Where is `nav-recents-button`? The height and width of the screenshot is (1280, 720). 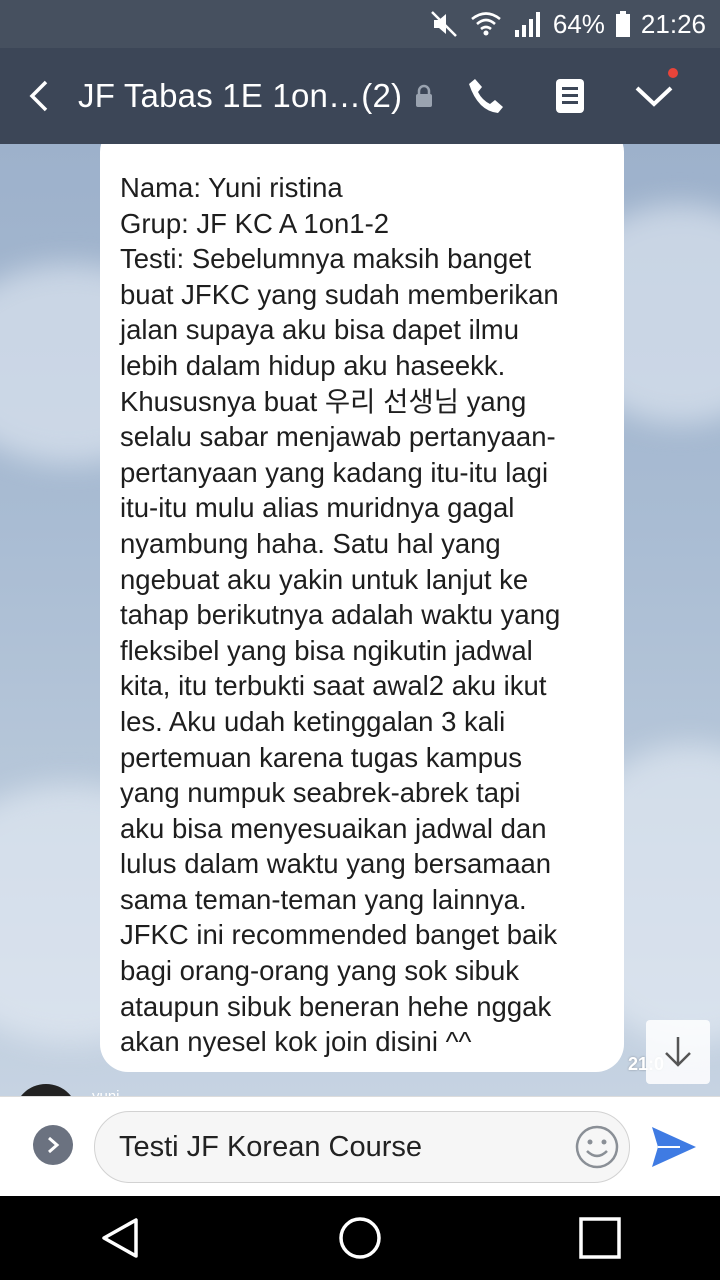 nav-recents-button is located at coordinates (600, 1238).